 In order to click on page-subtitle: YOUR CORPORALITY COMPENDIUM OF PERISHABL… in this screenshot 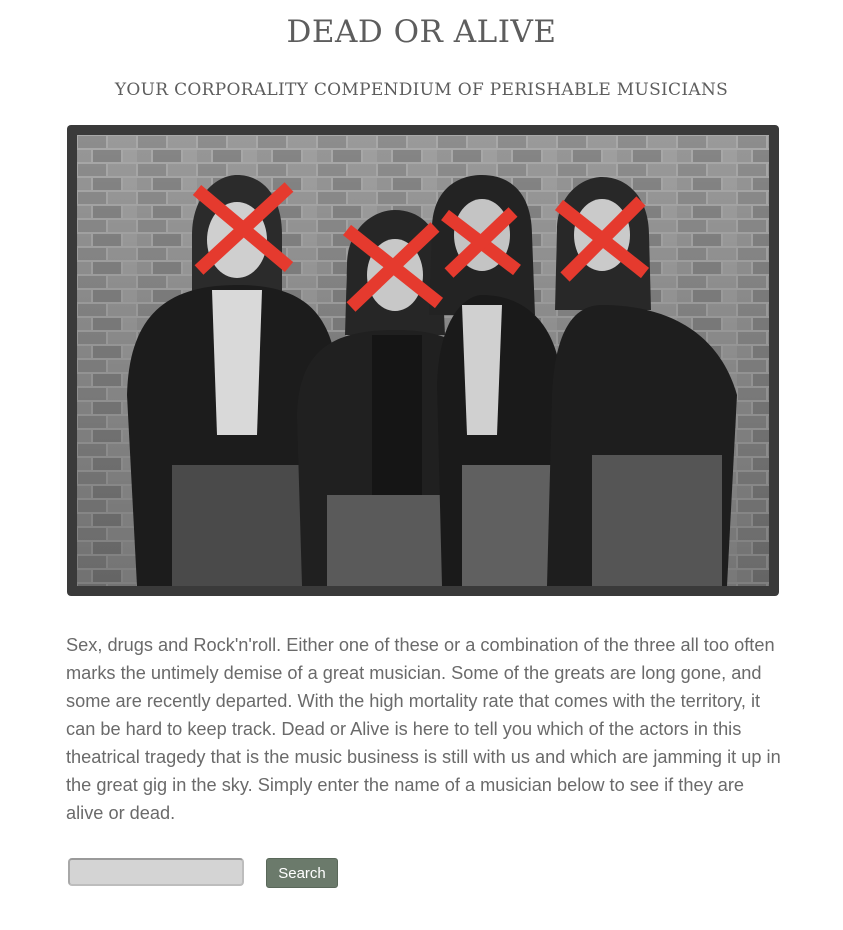, I will do `click(421, 90)`.